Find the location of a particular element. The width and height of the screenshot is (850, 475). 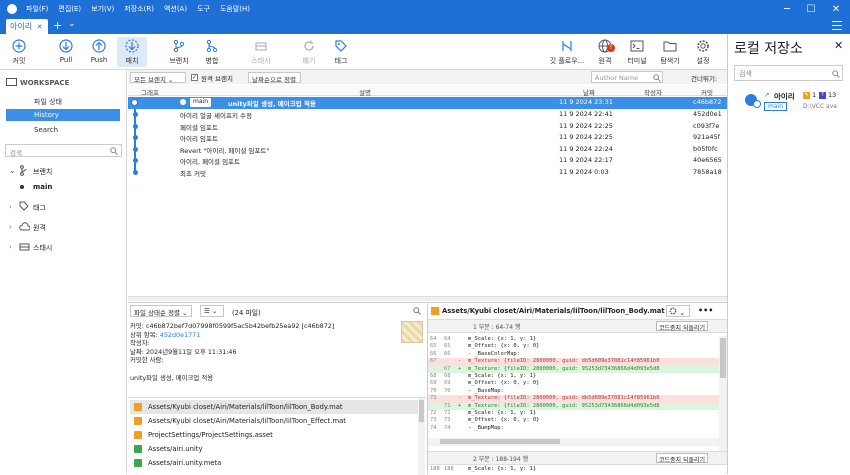

minimize-button: ─ is located at coordinates (787, 9).